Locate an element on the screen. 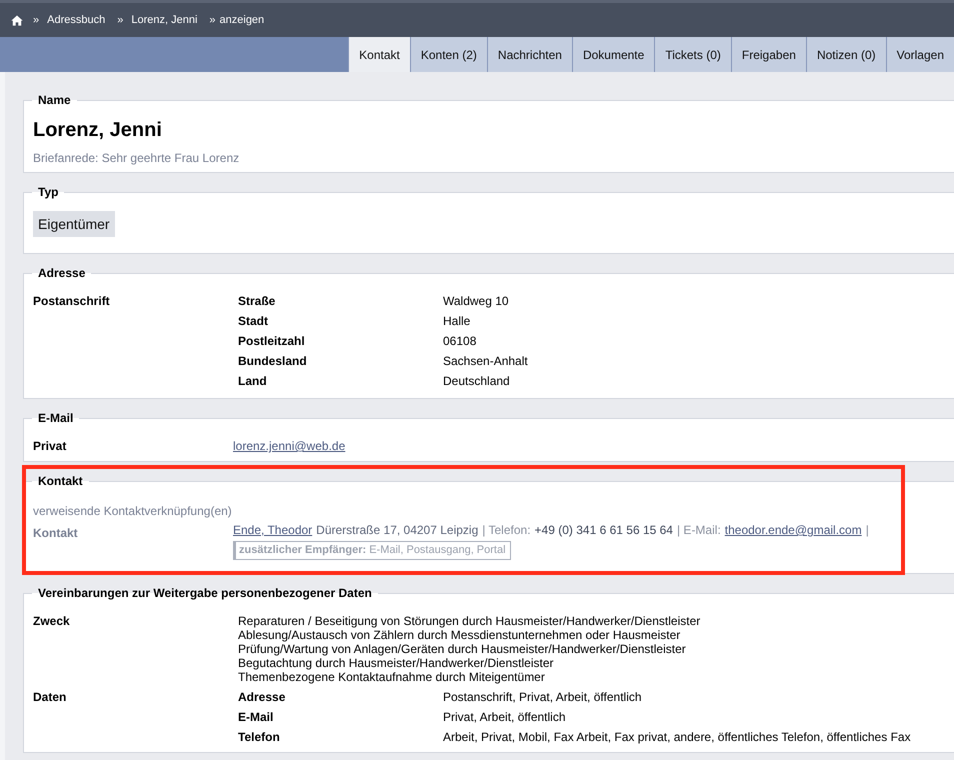  tab: Kontakt is located at coordinates (379, 54).